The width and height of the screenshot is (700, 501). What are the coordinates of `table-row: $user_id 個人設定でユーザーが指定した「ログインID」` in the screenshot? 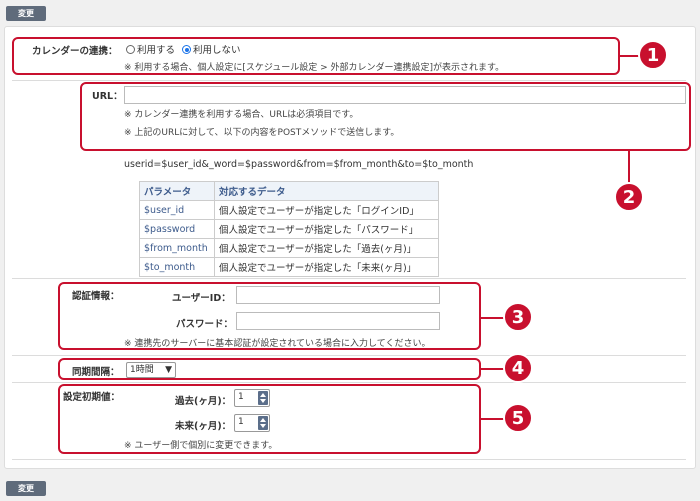 It's located at (289, 210).